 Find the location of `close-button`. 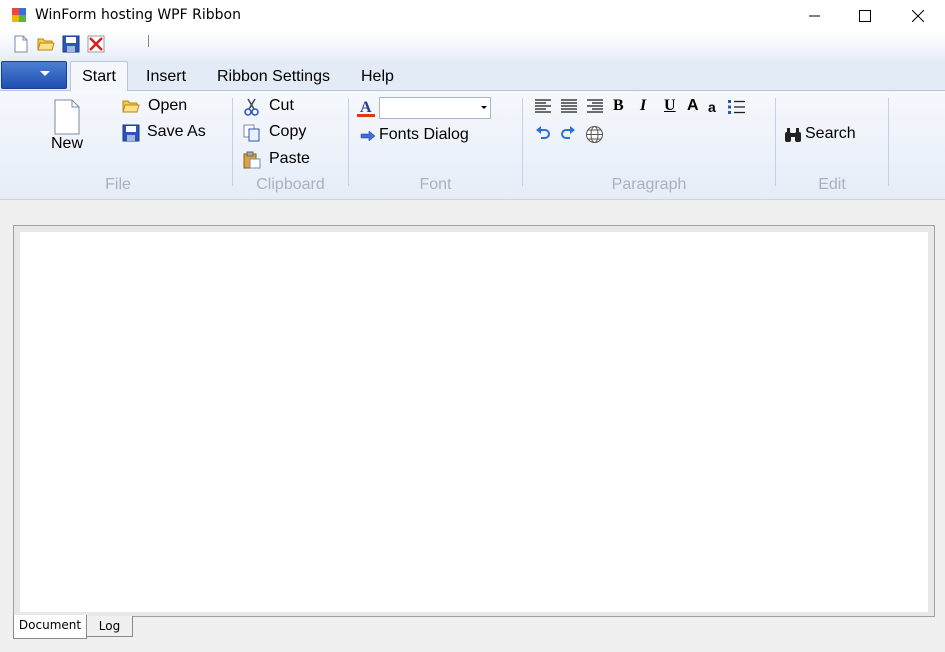

close-button is located at coordinates (918, 15).